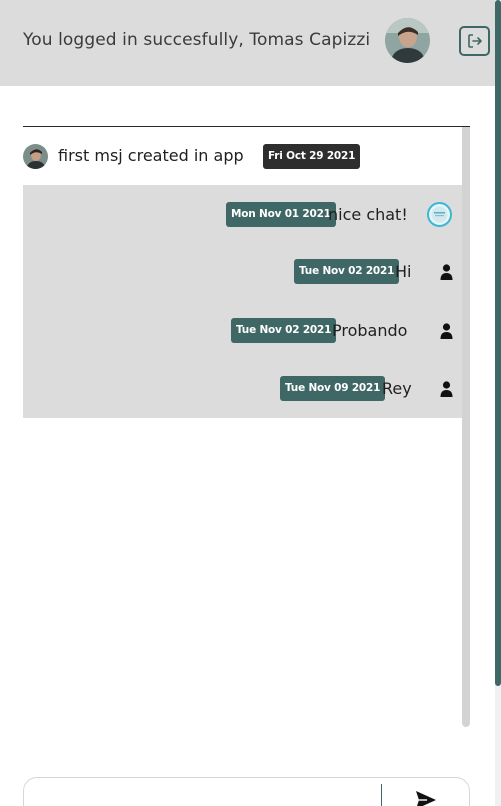 This screenshot has height=806, width=501. I want to click on logout-button, so click(474, 41).